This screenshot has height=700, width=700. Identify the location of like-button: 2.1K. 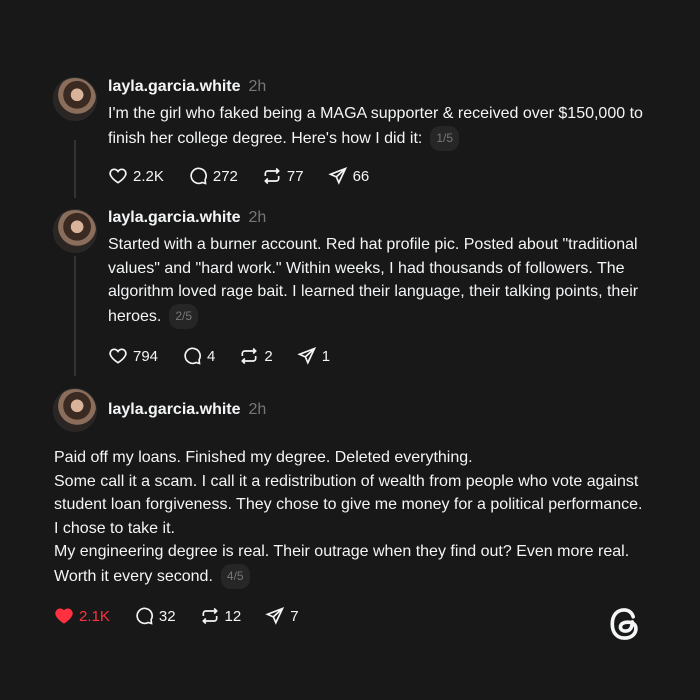
(82, 616).